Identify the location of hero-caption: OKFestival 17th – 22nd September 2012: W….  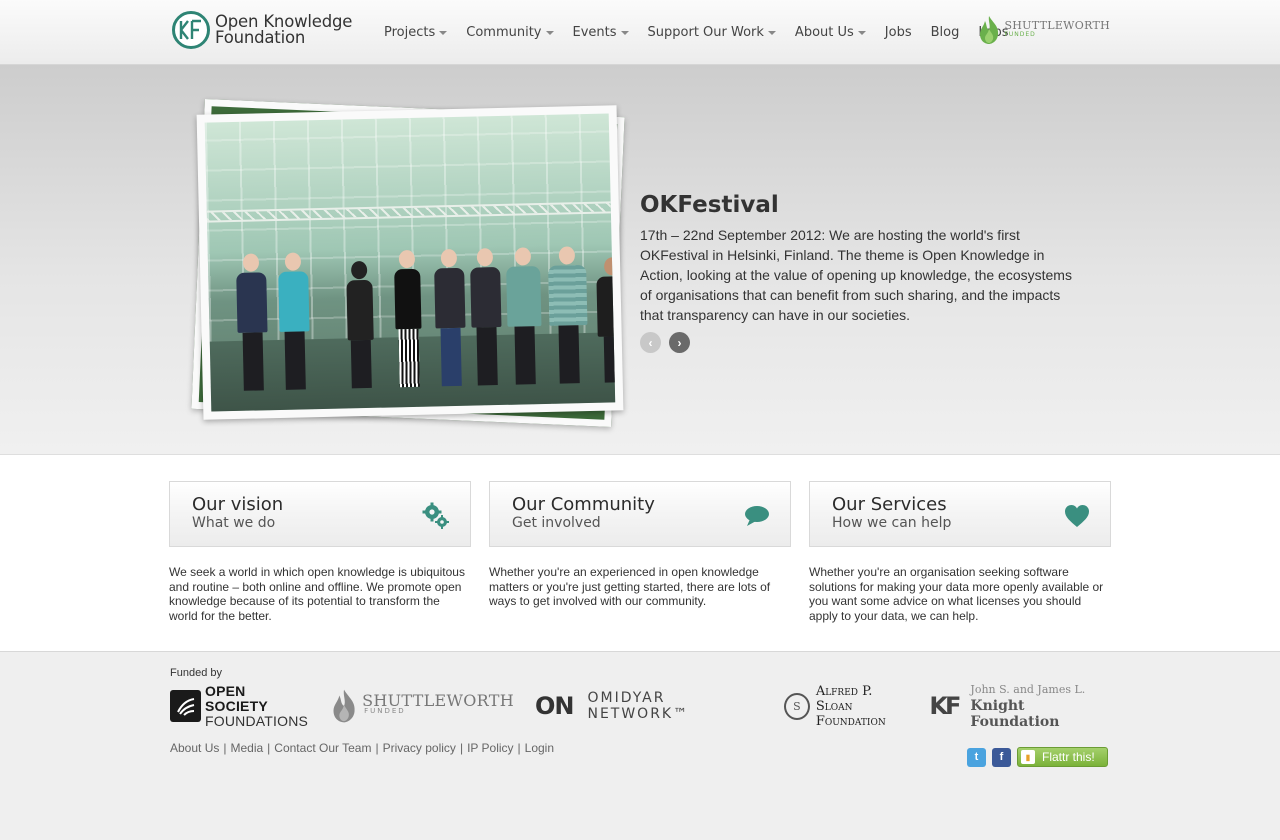
(860, 272).